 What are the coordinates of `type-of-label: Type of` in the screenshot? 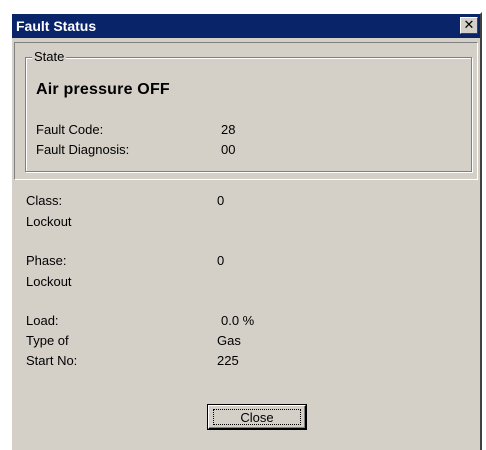 It's located at (47, 340).